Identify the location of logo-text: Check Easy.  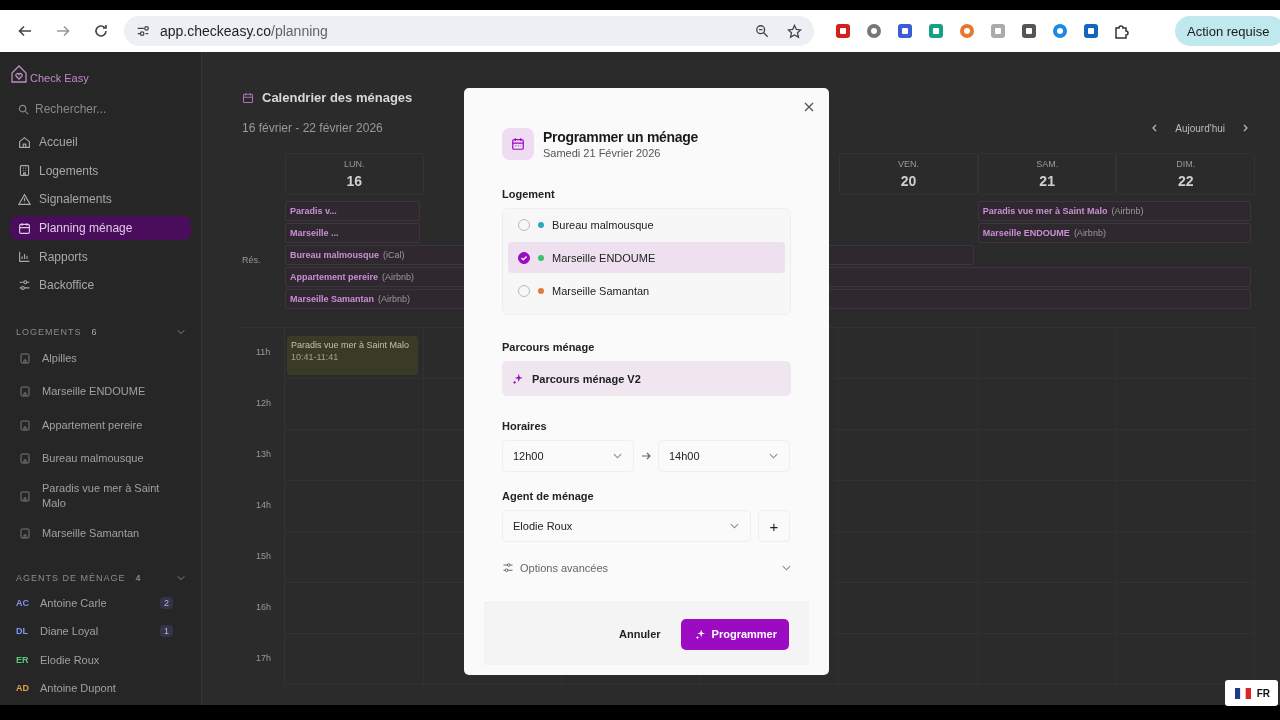
(59, 78).